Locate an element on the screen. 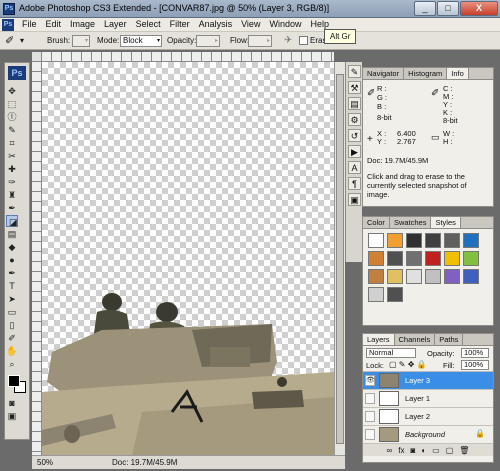  flow-field: ▸ is located at coordinates (260, 41).